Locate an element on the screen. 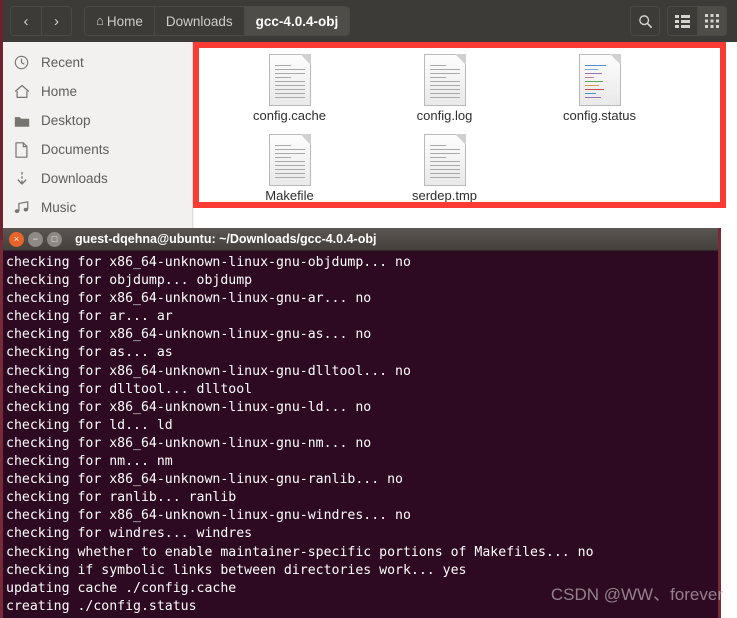 The width and height of the screenshot is (737, 618). navigation-buttons: ‹ › is located at coordinates (41, 21).